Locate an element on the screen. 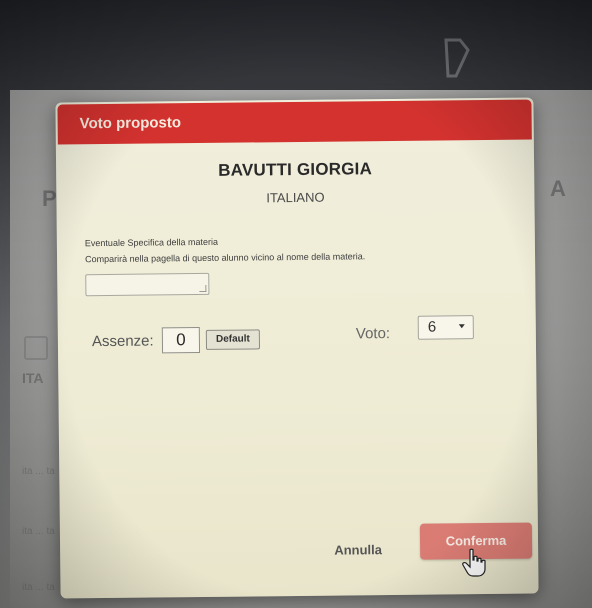 The image size is (592, 608). voto-label: Voto: is located at coordinates (373, 334).